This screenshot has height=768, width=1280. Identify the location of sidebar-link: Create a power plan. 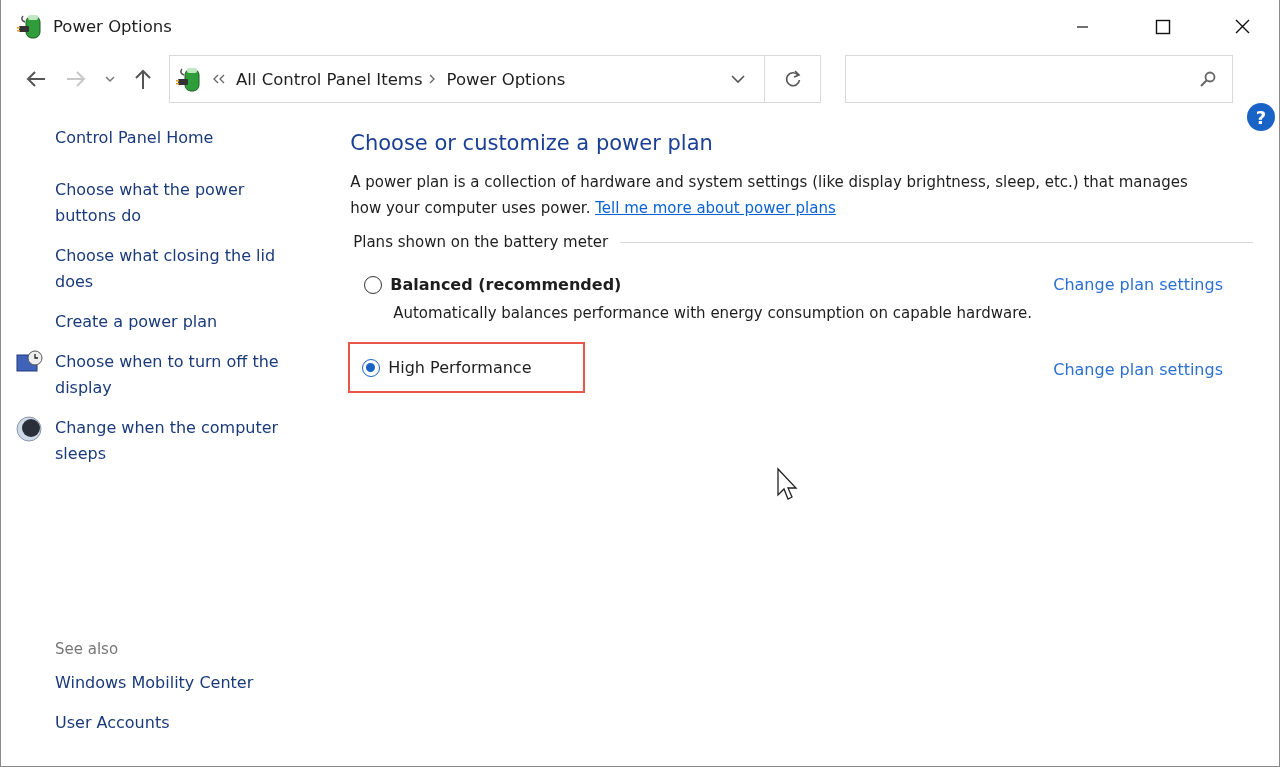
(136, 322).